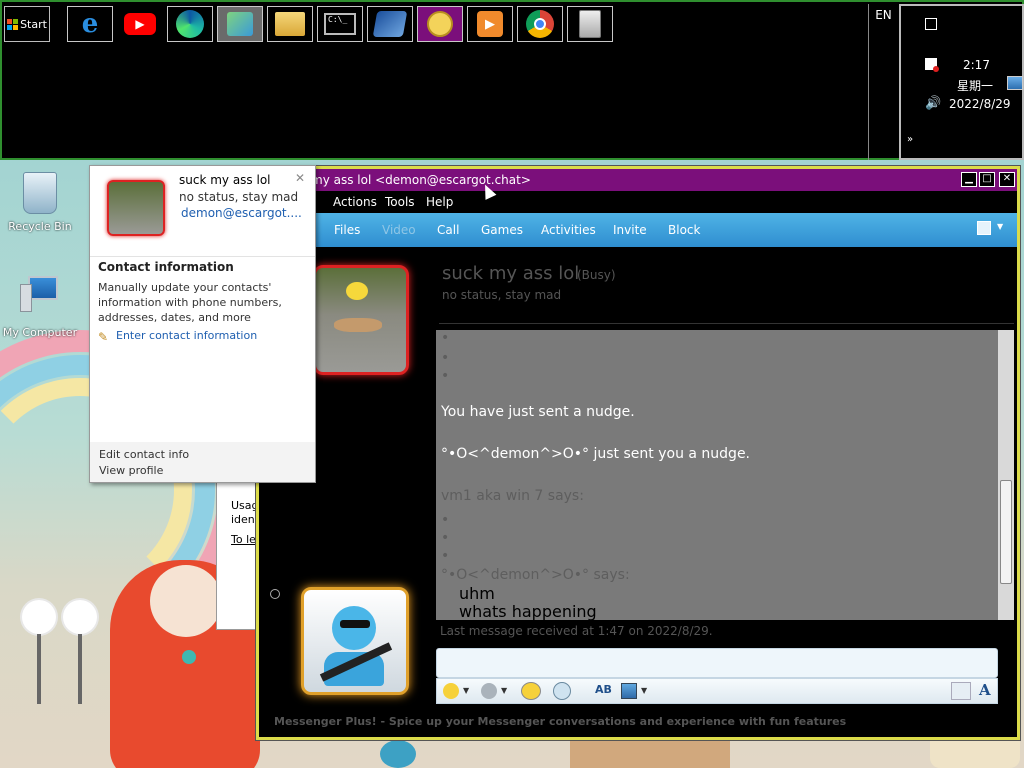 This screenshot has width=1024, height=768. Describe the element at coordinates (980, 104) in the screenshot. I see `clock-date: 2022/8/29` at that location.